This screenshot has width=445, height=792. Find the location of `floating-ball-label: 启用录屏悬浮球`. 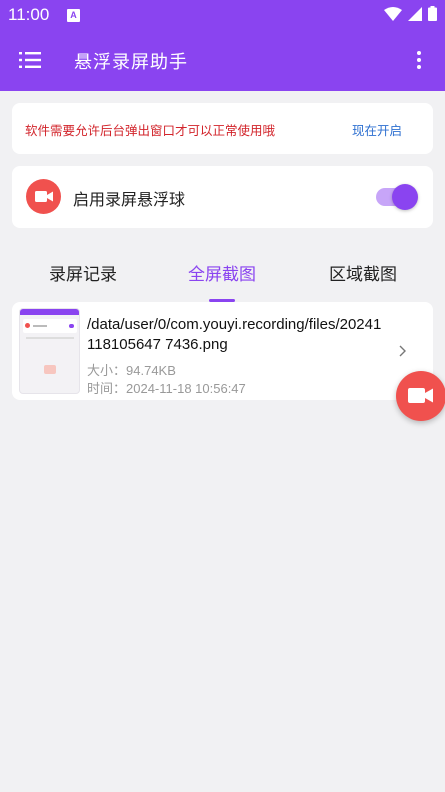

floating-ball-label: 启用录屏悬浮球 is located at coordinates (129, 199).